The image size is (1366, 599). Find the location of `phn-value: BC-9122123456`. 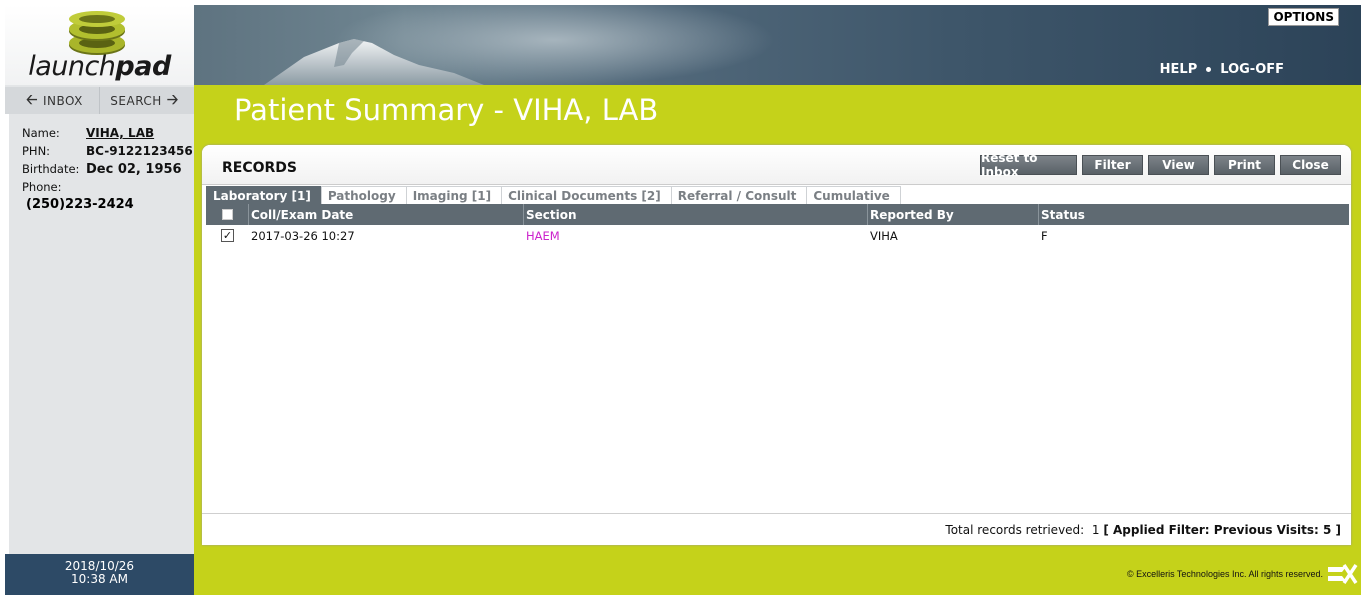

phn-value: BC-9122123456 is located at coordinates (139, 151).